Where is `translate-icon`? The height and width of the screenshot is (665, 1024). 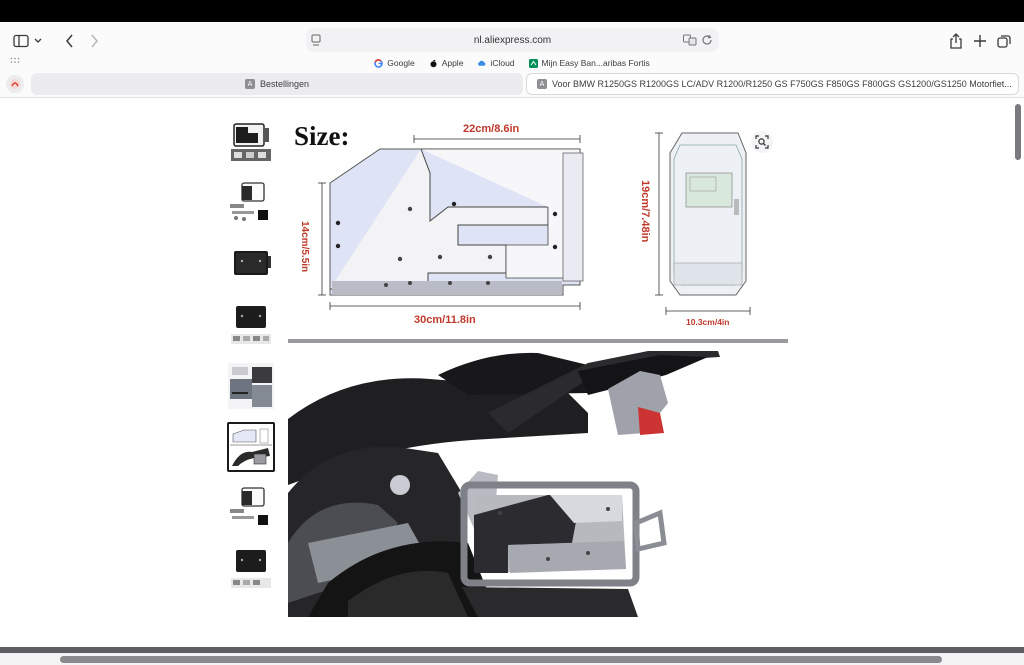 translate-icon is located at coordinates (690, 40).